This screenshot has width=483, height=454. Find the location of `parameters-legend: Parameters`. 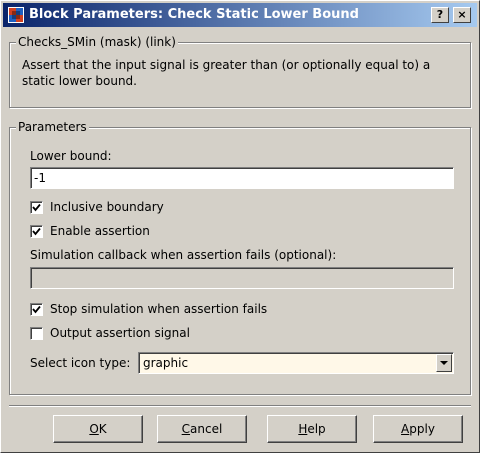

parameters-legend: Parameters is located at coordinates (52, 127).